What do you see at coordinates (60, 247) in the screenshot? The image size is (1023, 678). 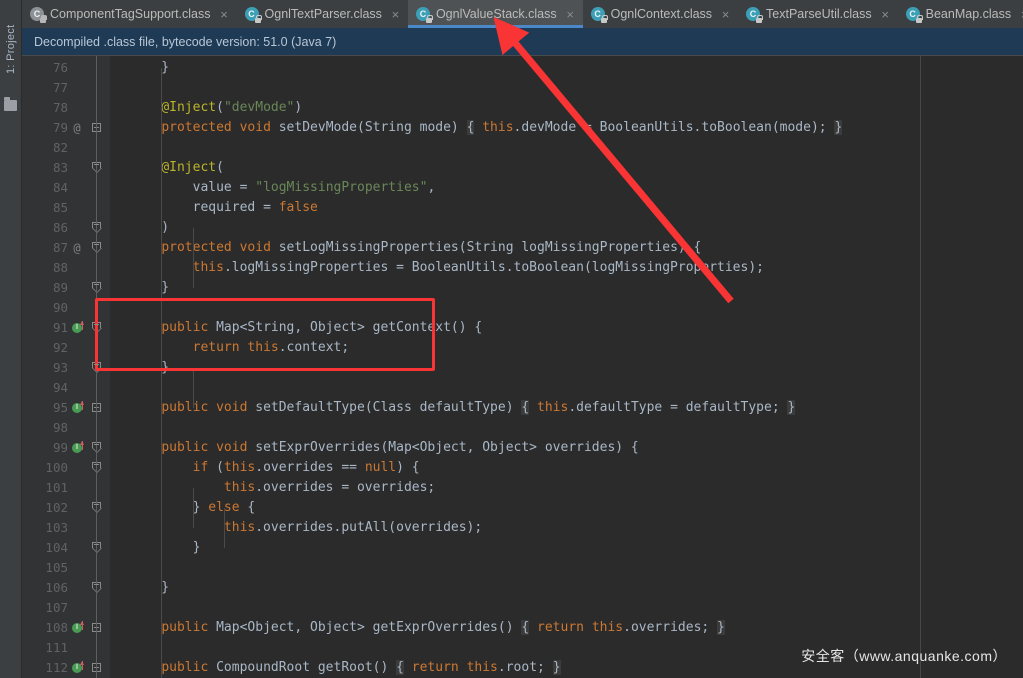 I see `line-number: 87` at bounding box center [60, 247].